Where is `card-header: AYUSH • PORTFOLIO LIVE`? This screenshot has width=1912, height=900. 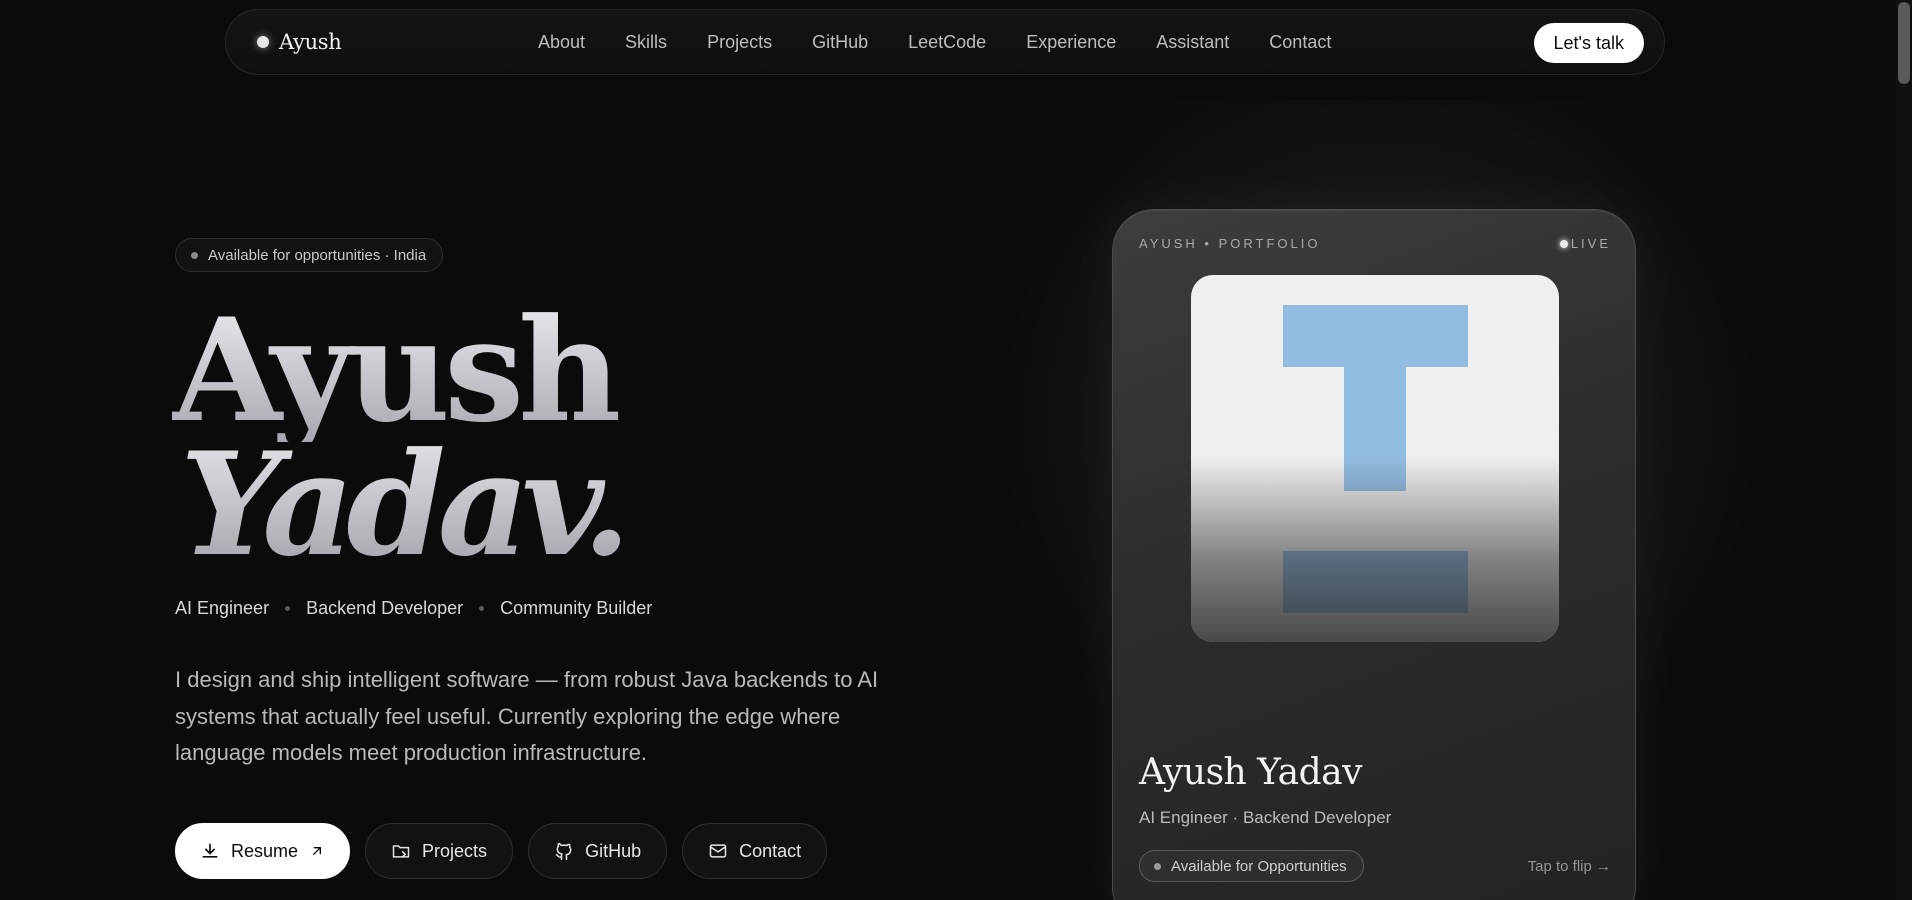 card-header: AYUSH • PORTFOLIO LIVE is located at coordinates (1375, 243).